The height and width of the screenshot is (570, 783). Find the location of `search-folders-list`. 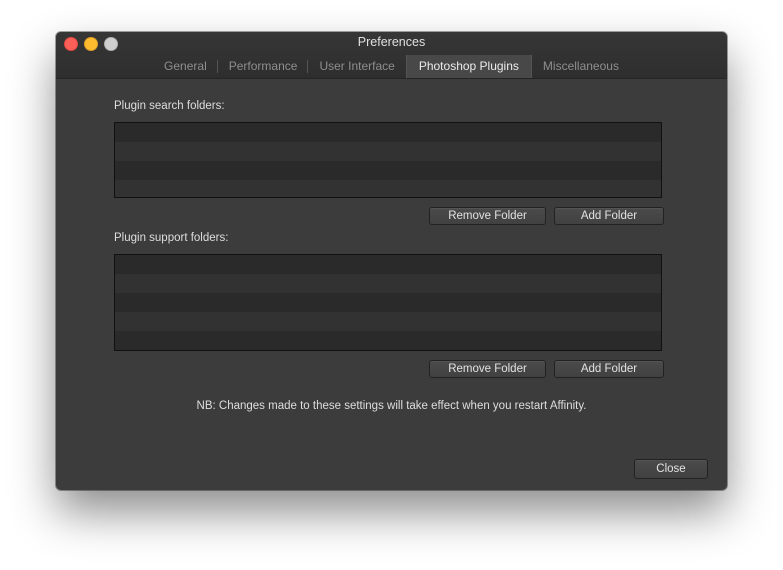

search-folders-list is located at coordinates (388, 160).